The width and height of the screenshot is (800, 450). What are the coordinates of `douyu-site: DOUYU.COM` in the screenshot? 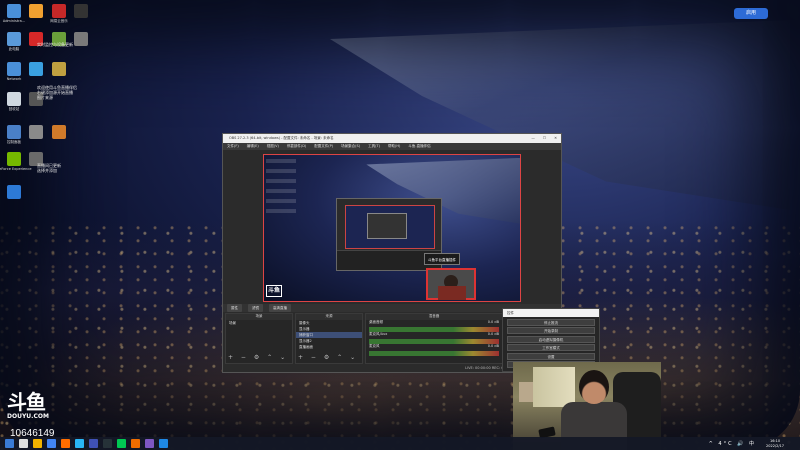 It's located at (28, 416).